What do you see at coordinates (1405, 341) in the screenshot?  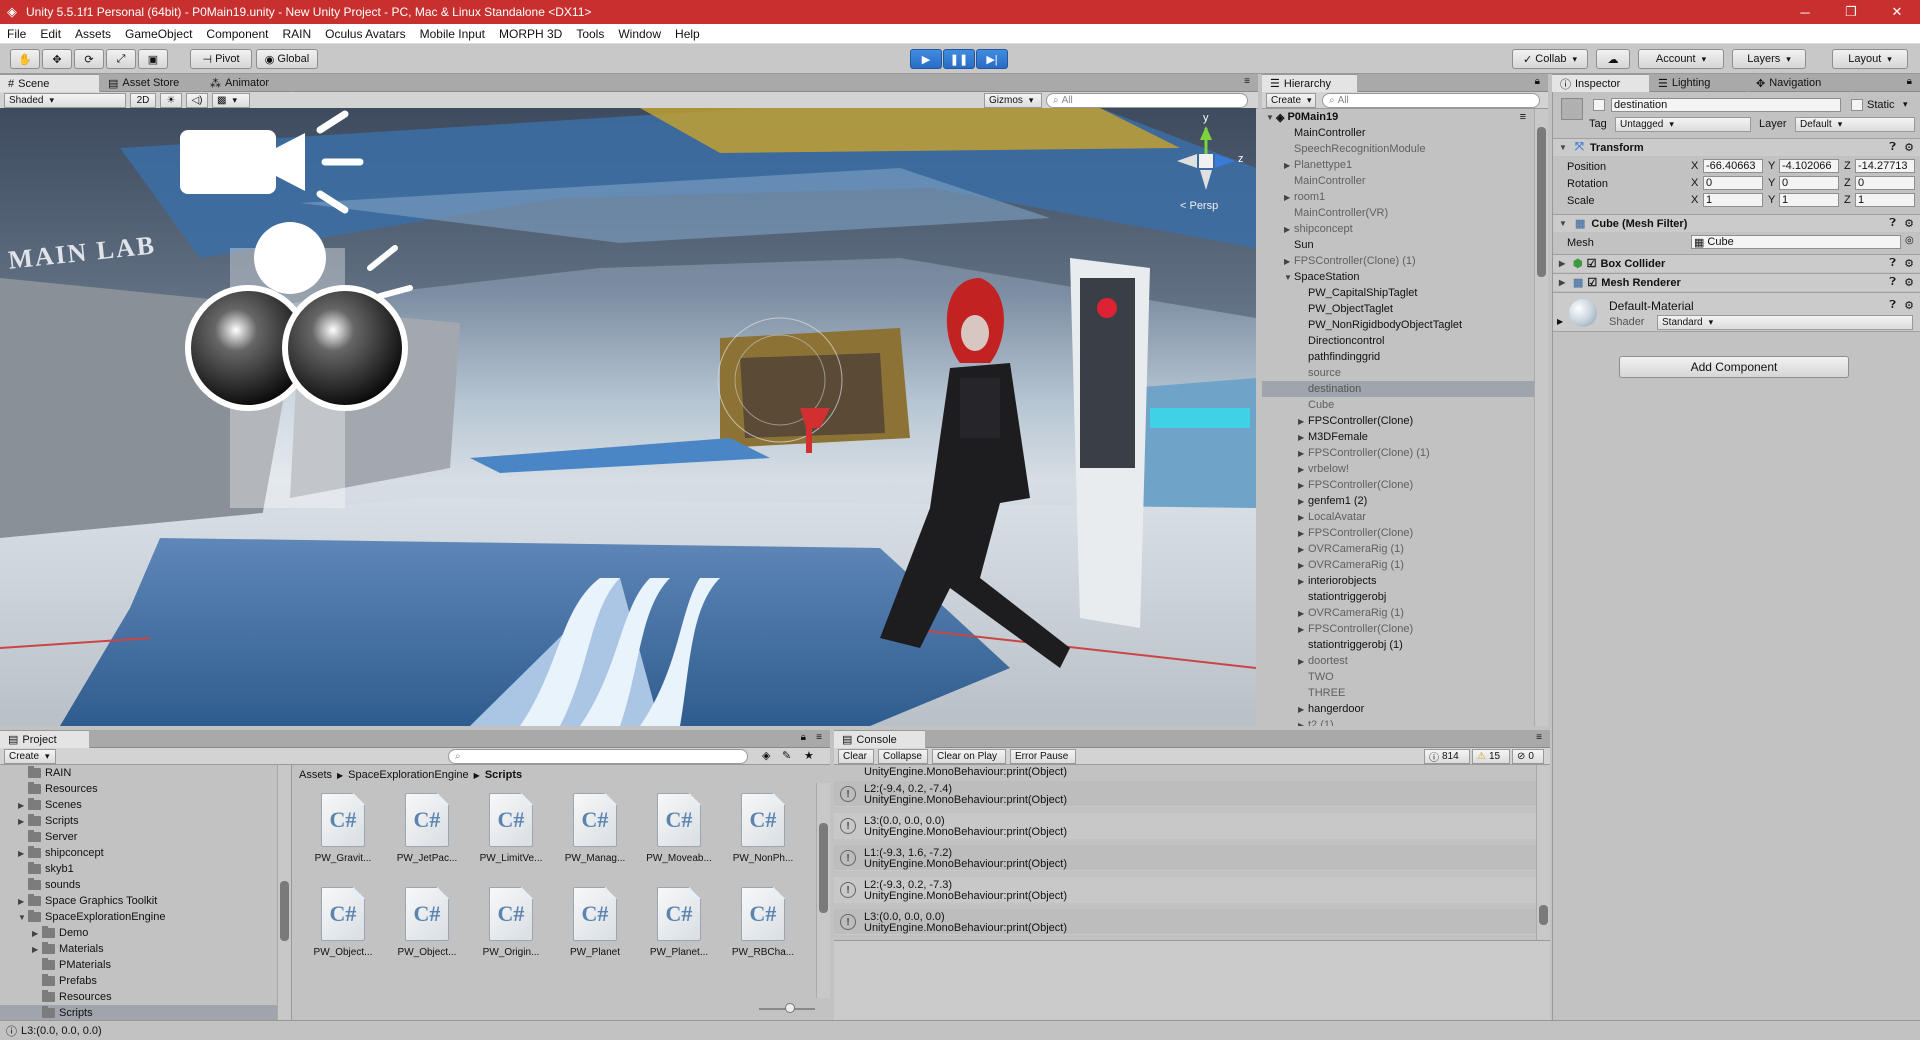 I see `hierarchy-item: Directioncontrol` at bounding box center [1405, 341].